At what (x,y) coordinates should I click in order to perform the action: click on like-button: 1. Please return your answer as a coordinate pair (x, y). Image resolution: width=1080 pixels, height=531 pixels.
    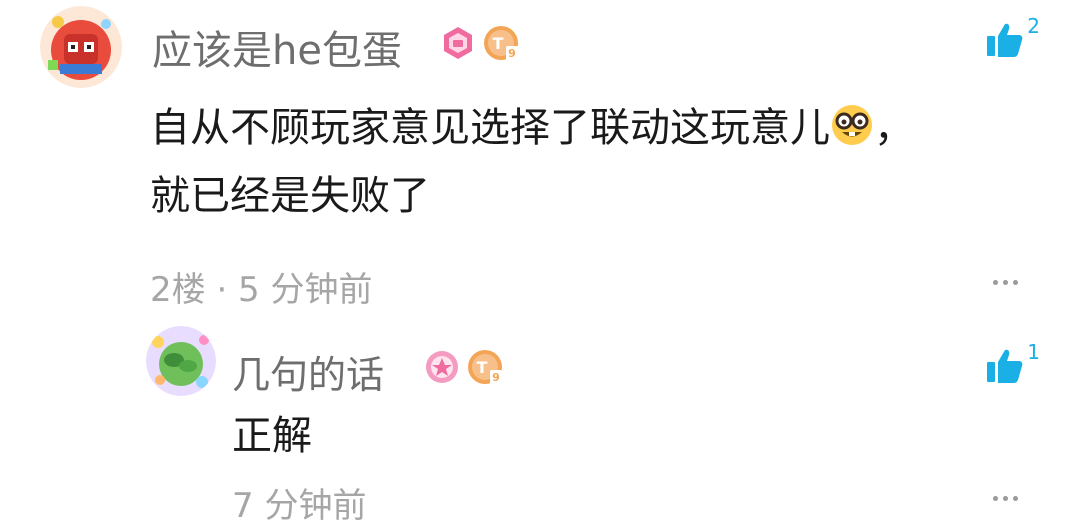
    Looking at the image, I should click on (1012, 363).